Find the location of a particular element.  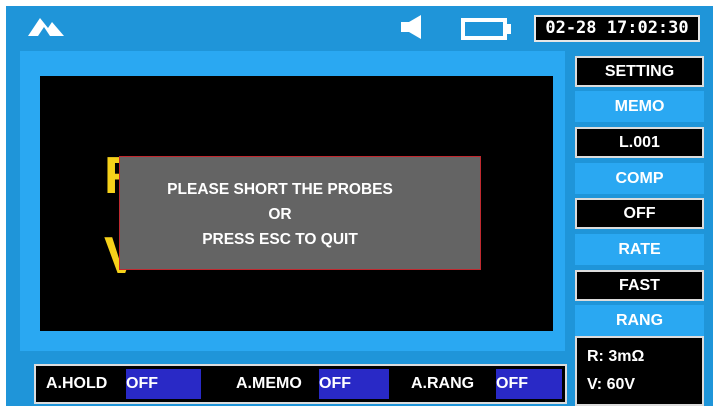

resistance-range-label: R: 3mΩ is located at coordinates (616, 356).